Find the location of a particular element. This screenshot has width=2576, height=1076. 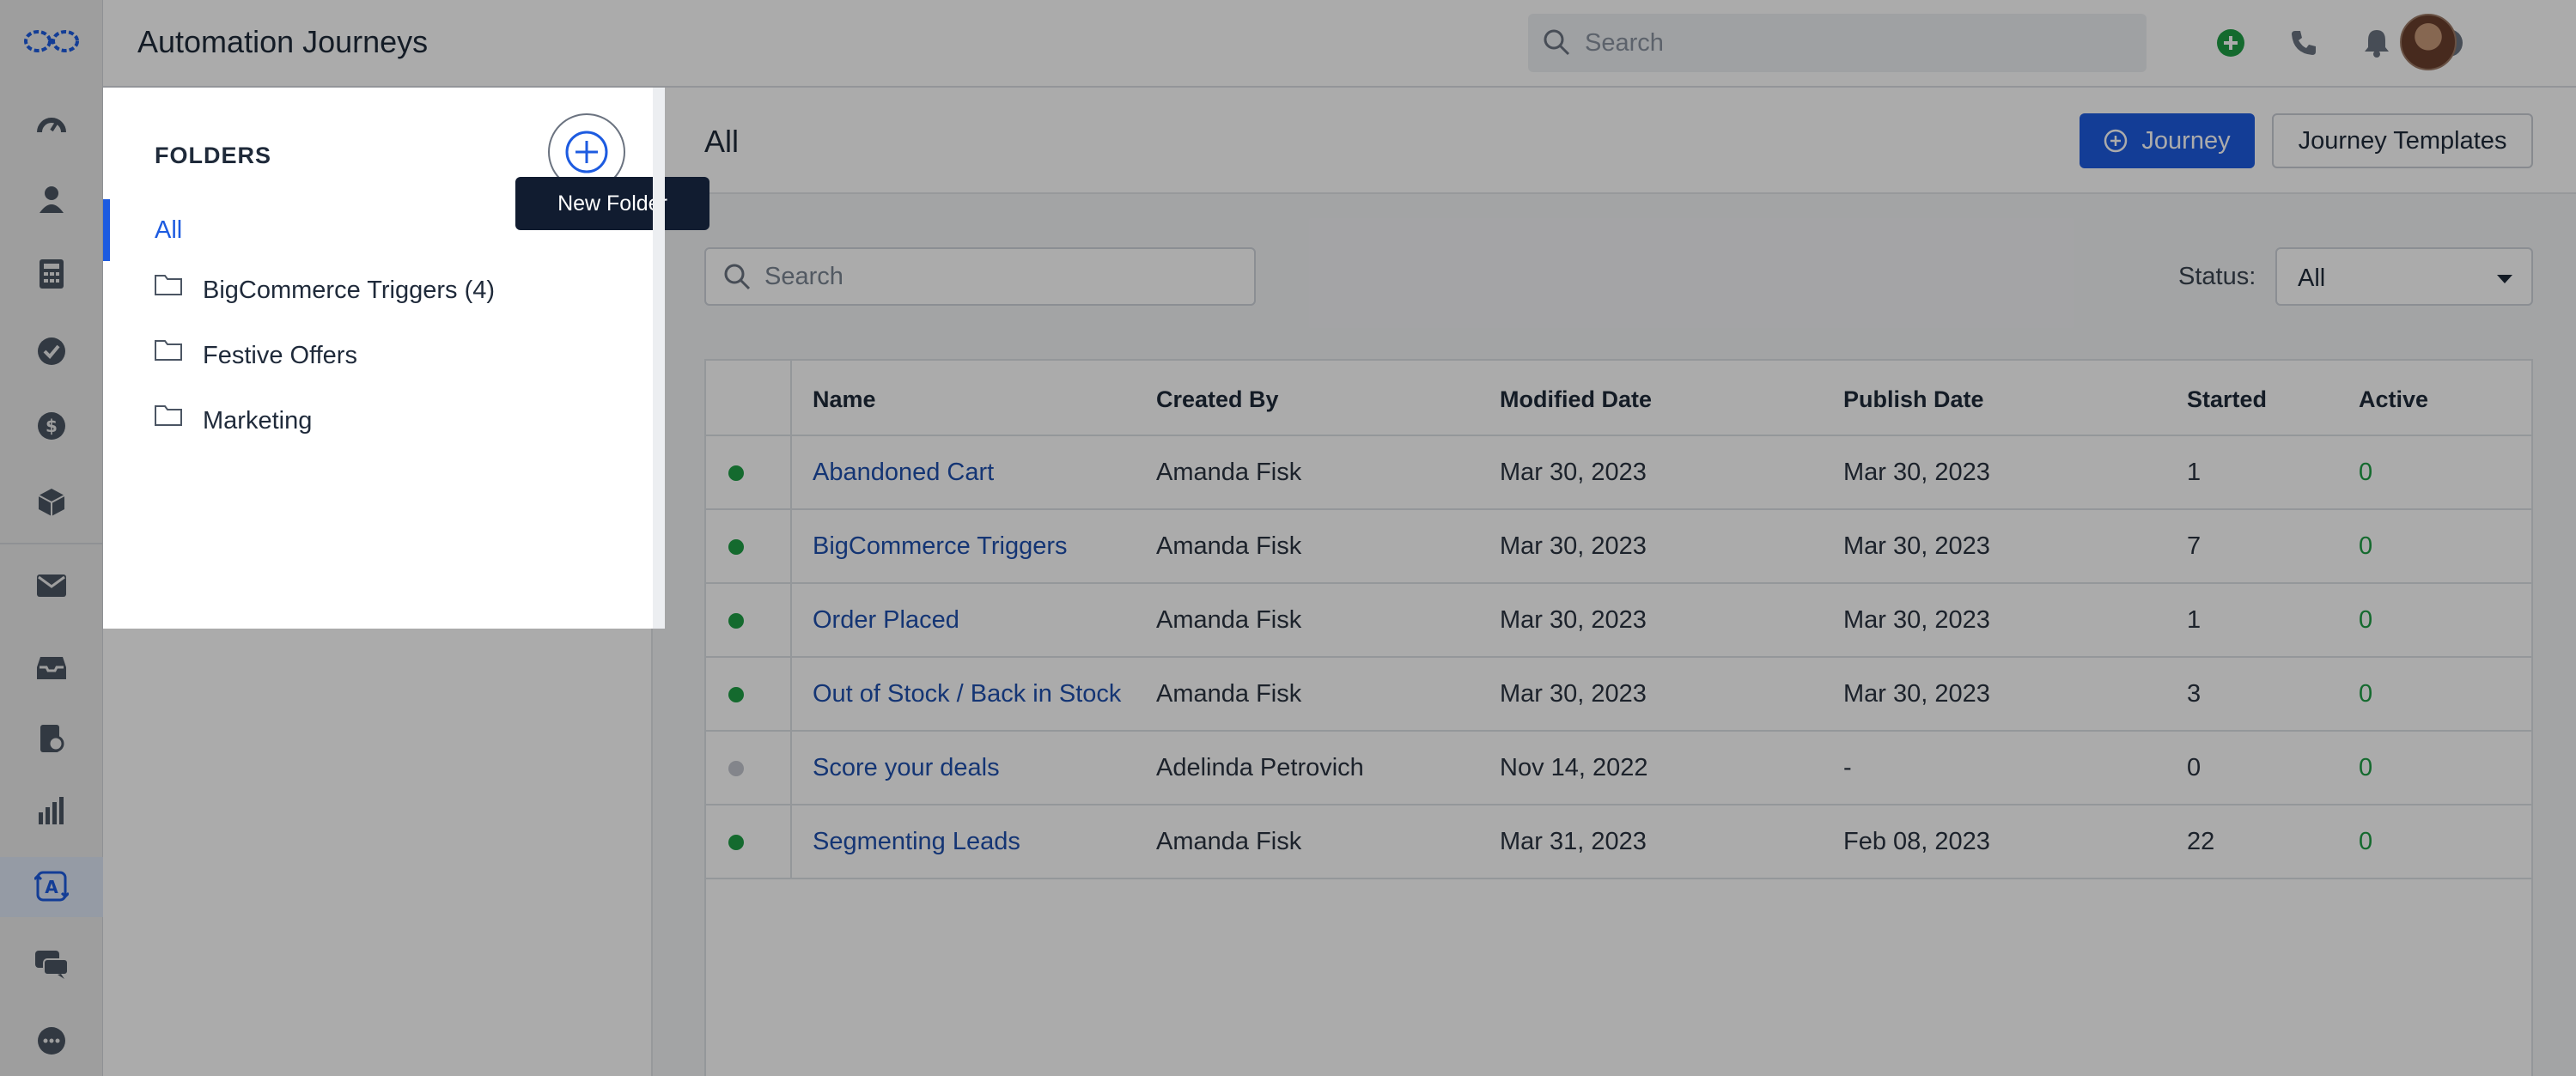

folders-scrollbar is located at coordinates (659, 358).